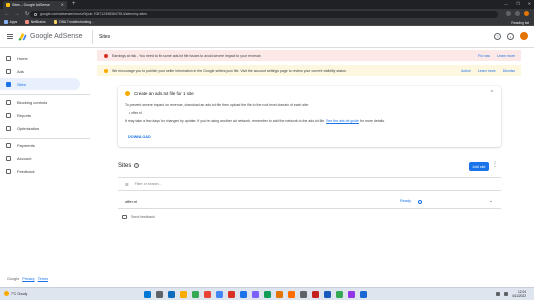 The image size is (534, 300). Describe the element at coordinates (139, 137) in the screenshot. I see `download-button: DOWNLOAD` at that location.